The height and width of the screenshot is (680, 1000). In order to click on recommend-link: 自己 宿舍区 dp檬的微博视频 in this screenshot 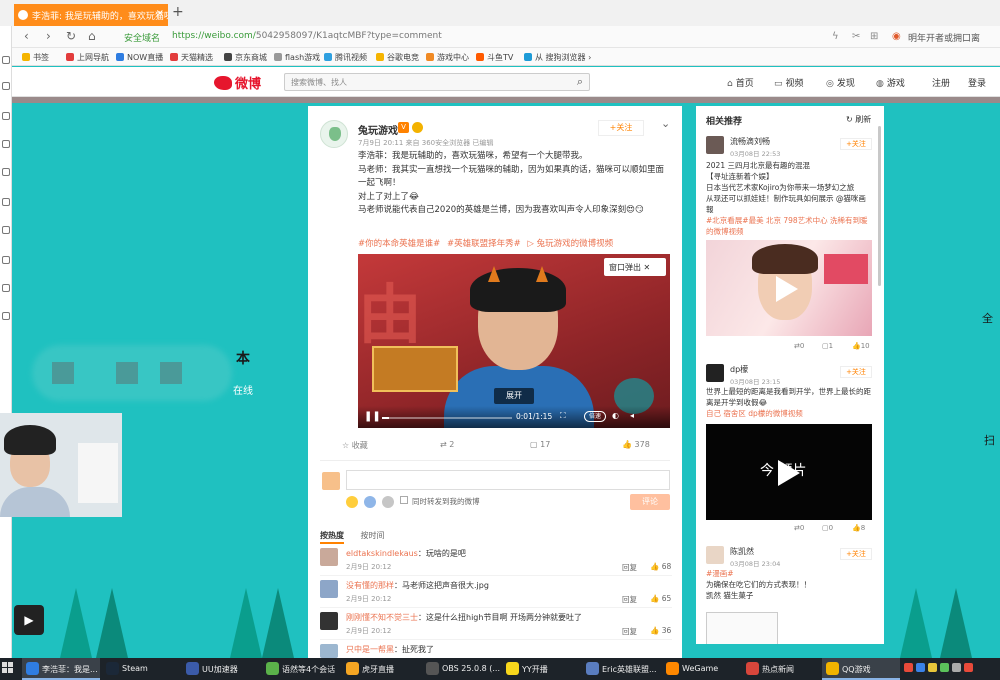, I will do `click(789, 413)`.